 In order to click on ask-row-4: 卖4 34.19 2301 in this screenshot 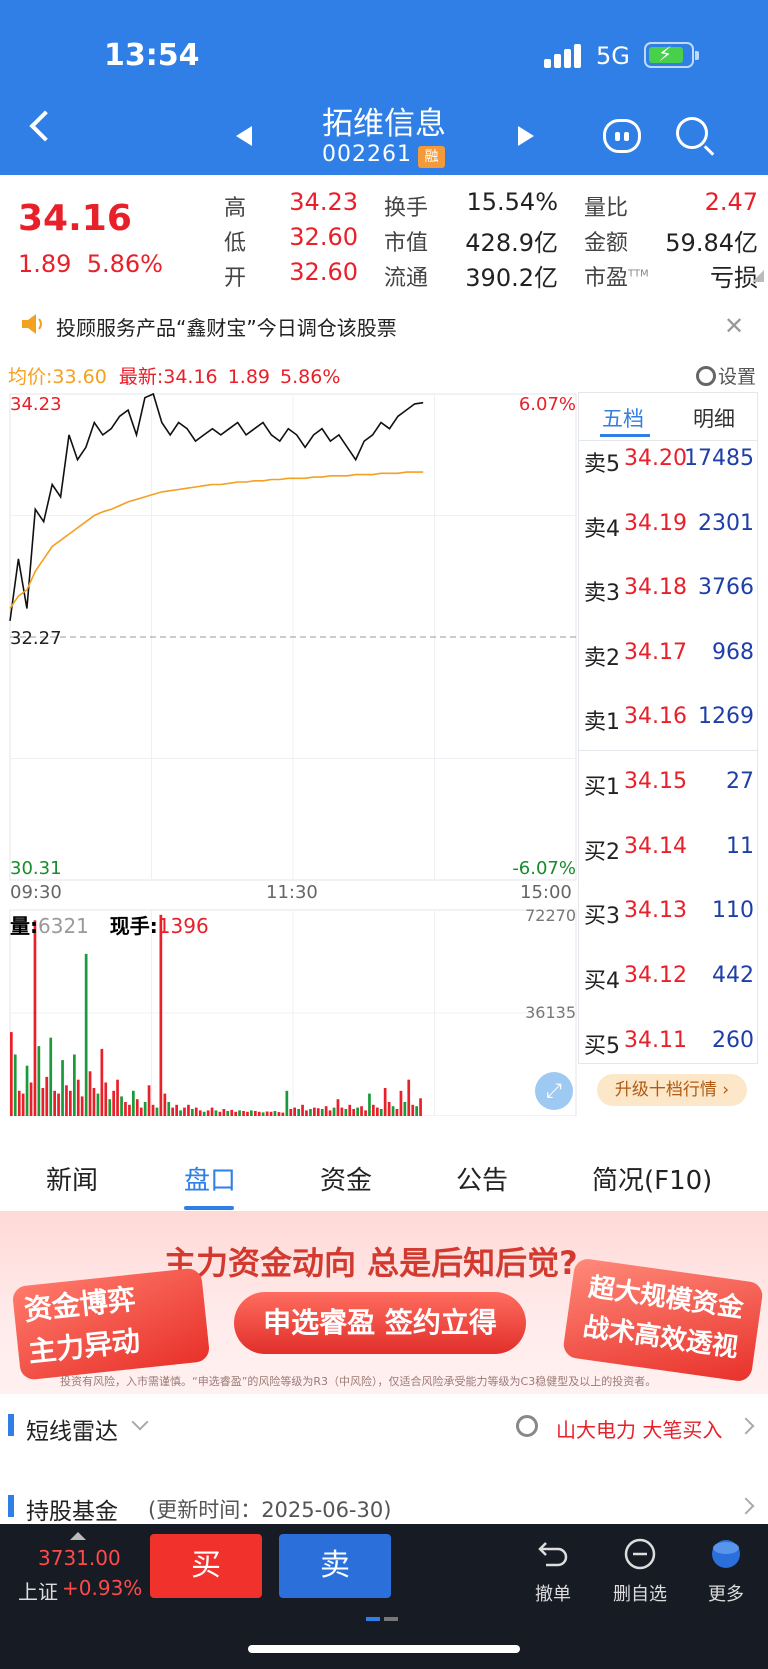, I will do `click(669, 526)`.